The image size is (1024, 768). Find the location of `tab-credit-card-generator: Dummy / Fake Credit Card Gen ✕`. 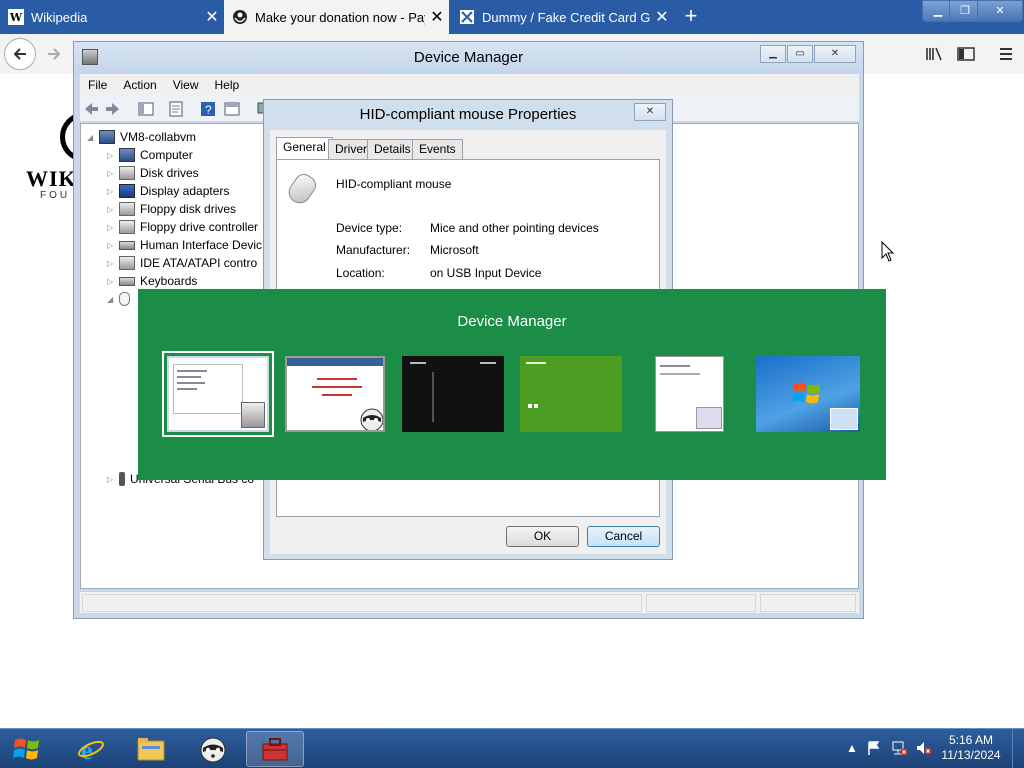

tab-credit-card-generator: Dummy / Fake Credit Card Gen ✕ is located at coordinates (562, 17).